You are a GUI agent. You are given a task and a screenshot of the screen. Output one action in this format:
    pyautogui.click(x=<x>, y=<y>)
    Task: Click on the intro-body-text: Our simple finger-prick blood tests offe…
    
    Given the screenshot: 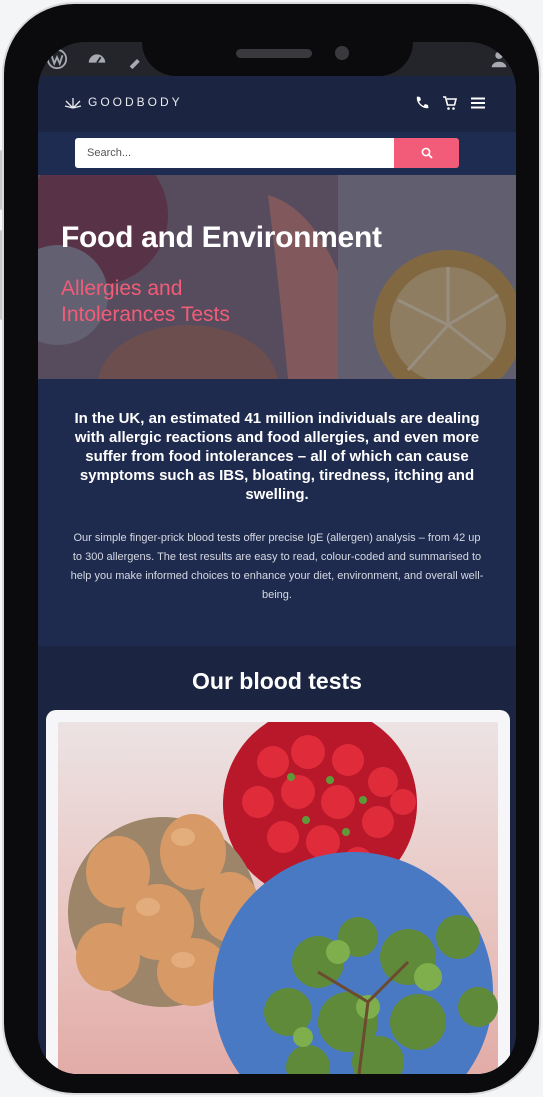 What is the action you would take?
    pyautogui.click(x=277, y=566)
    